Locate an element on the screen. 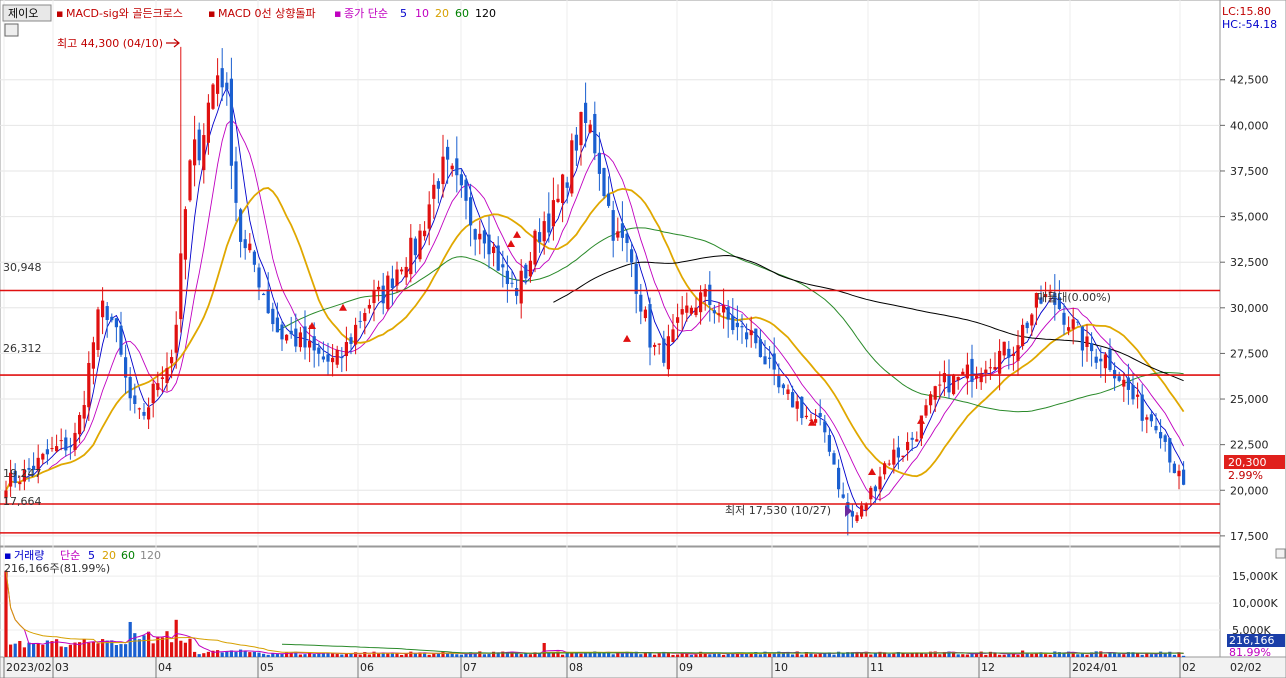 The height and width of the screenshot is (678, 1286). y-tick-label: 35,000 is located at coordinates (1249, 217).